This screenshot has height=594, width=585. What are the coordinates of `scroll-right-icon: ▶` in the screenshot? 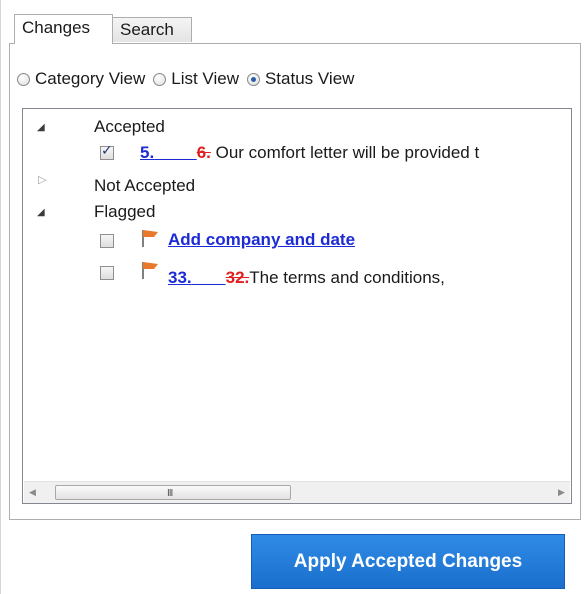 It's located at (561, 492).